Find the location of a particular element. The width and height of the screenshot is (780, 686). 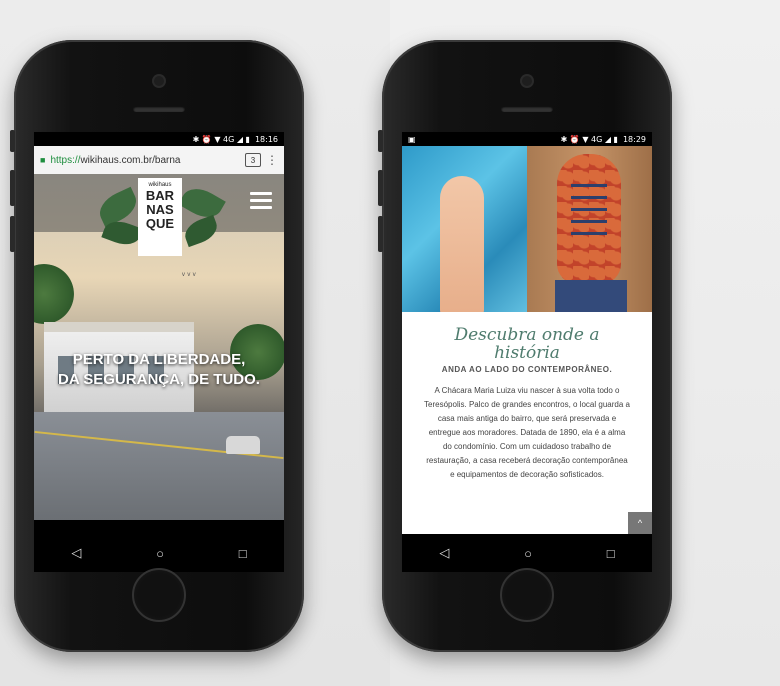

photo-collage is located at coordinates (527, 229).